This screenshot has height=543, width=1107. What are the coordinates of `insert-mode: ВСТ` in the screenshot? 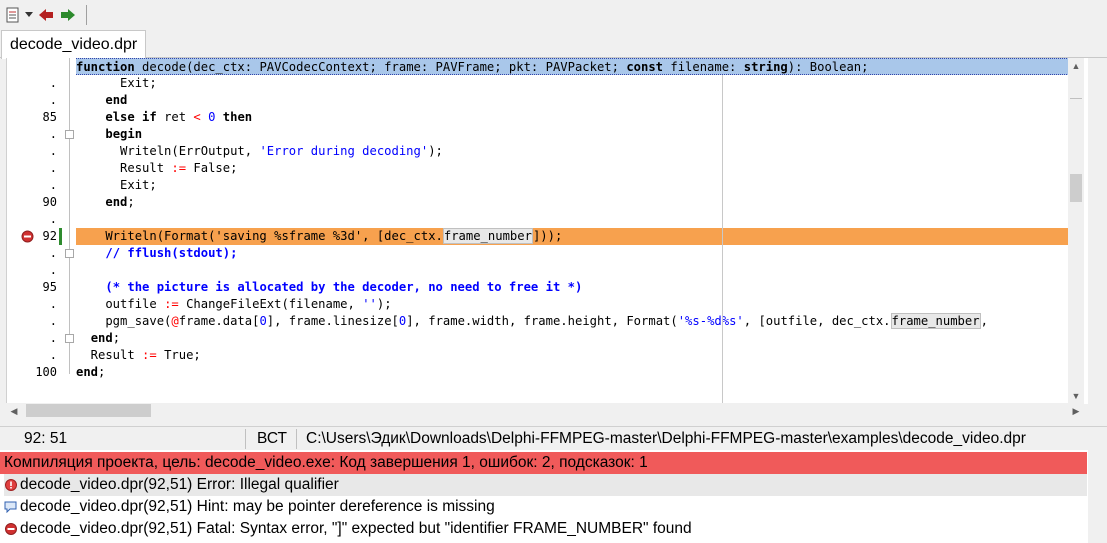 It's located at (272, 438).